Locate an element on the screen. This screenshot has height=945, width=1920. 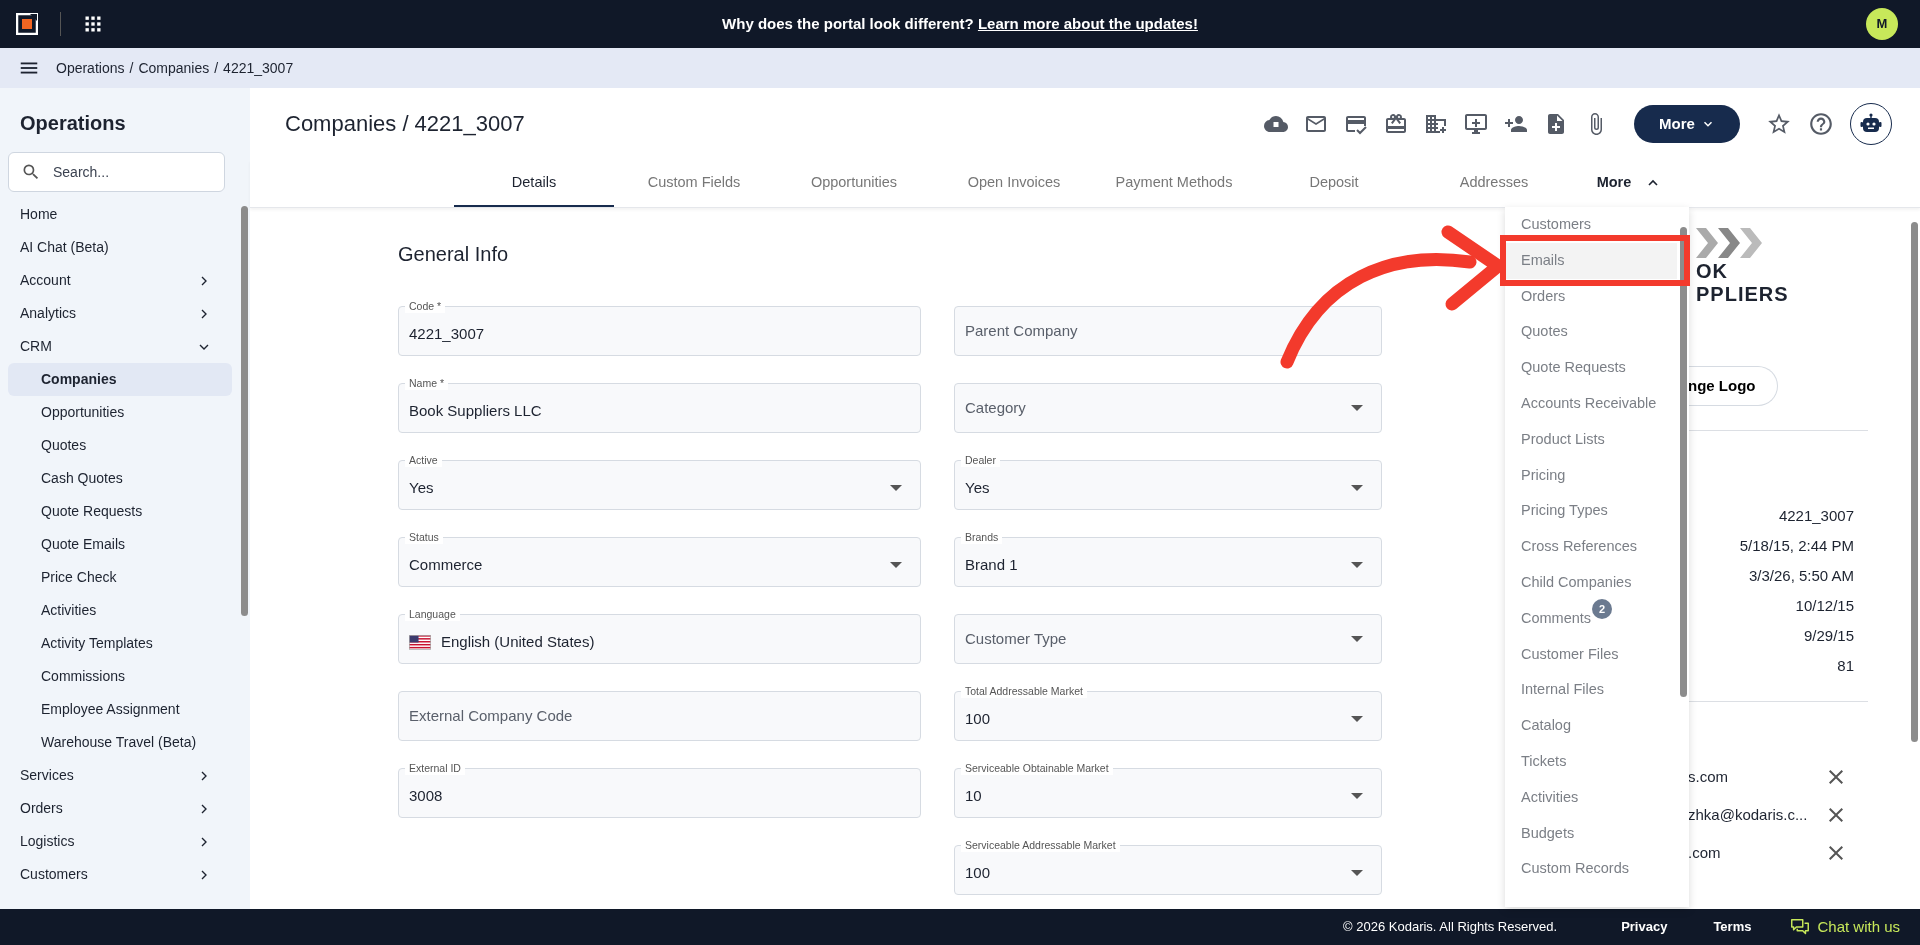
select-field: Category is located at coordinates (1168, 408).